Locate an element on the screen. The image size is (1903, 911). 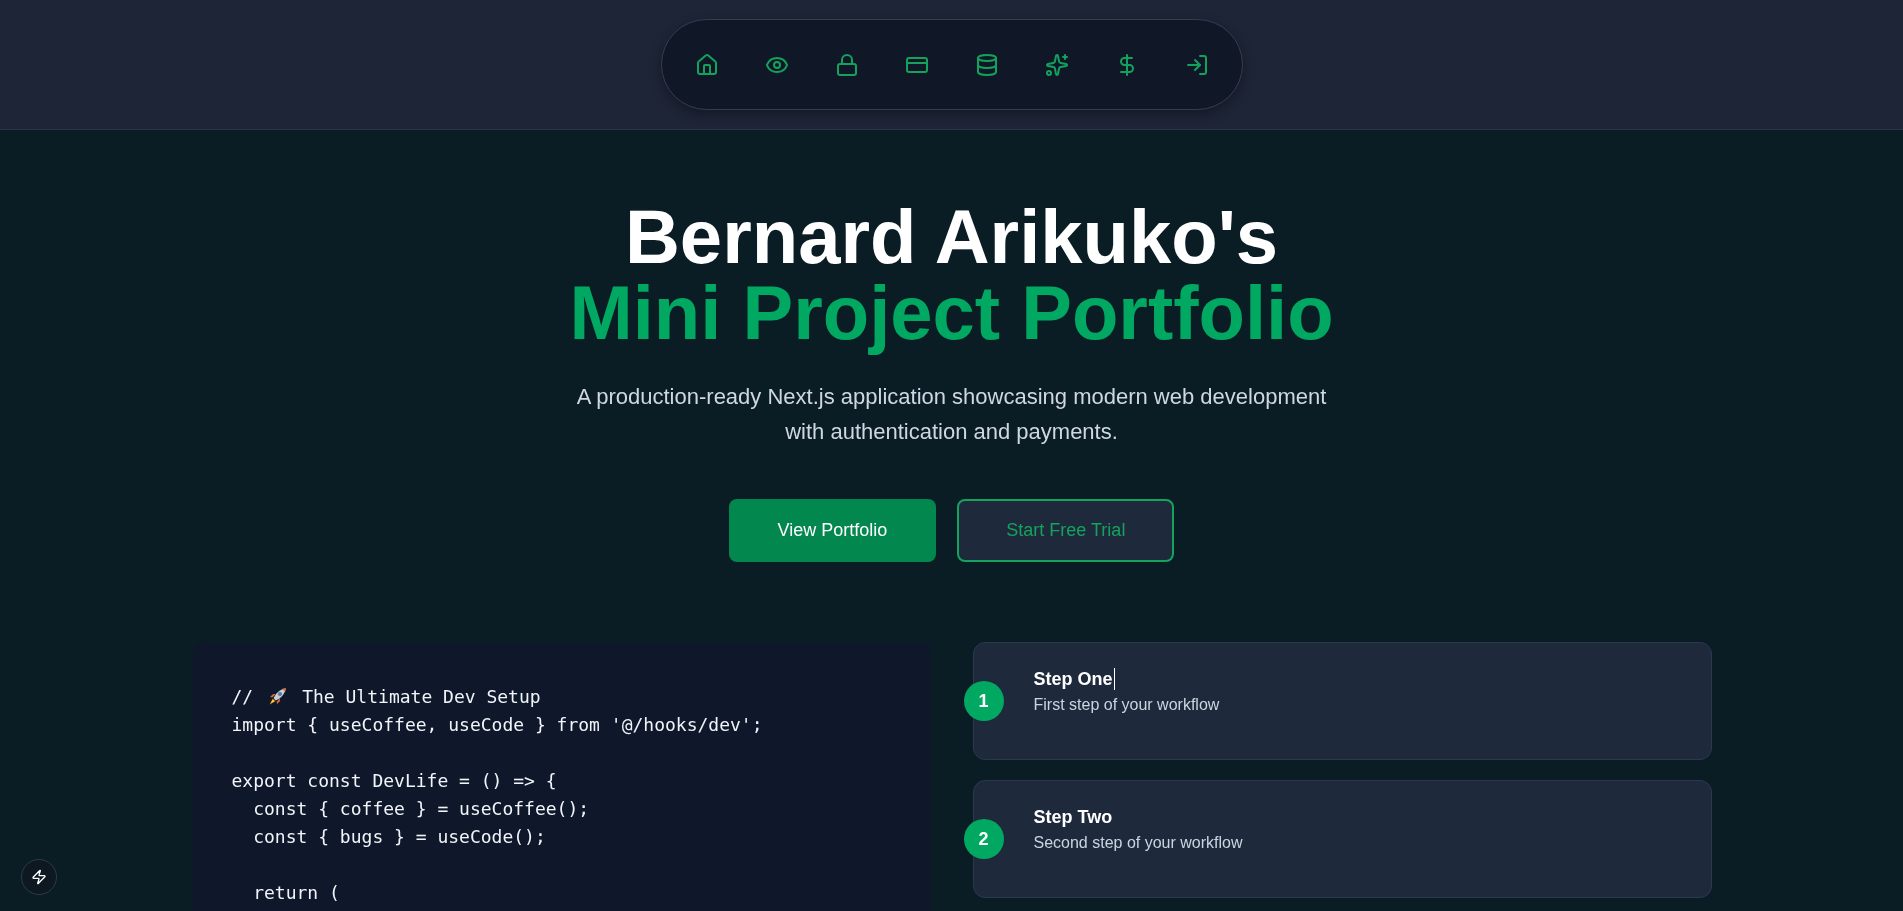
free-trial-button: Start Free Trial is located at coordinates (1066, 530).